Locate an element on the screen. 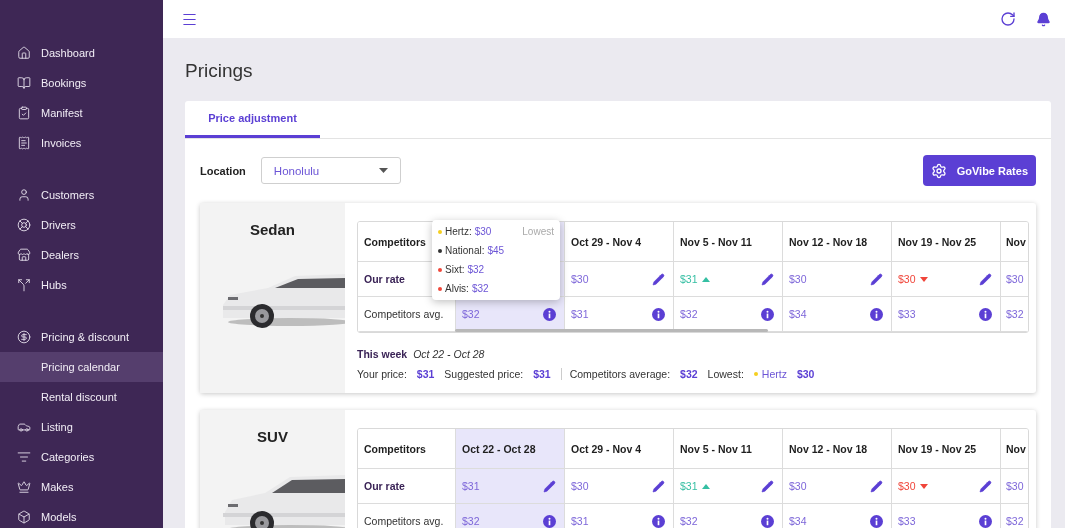 The width and height of the screenshot is (1065, 528). sidebar-item: Customers is located at coordinates (81, 195).